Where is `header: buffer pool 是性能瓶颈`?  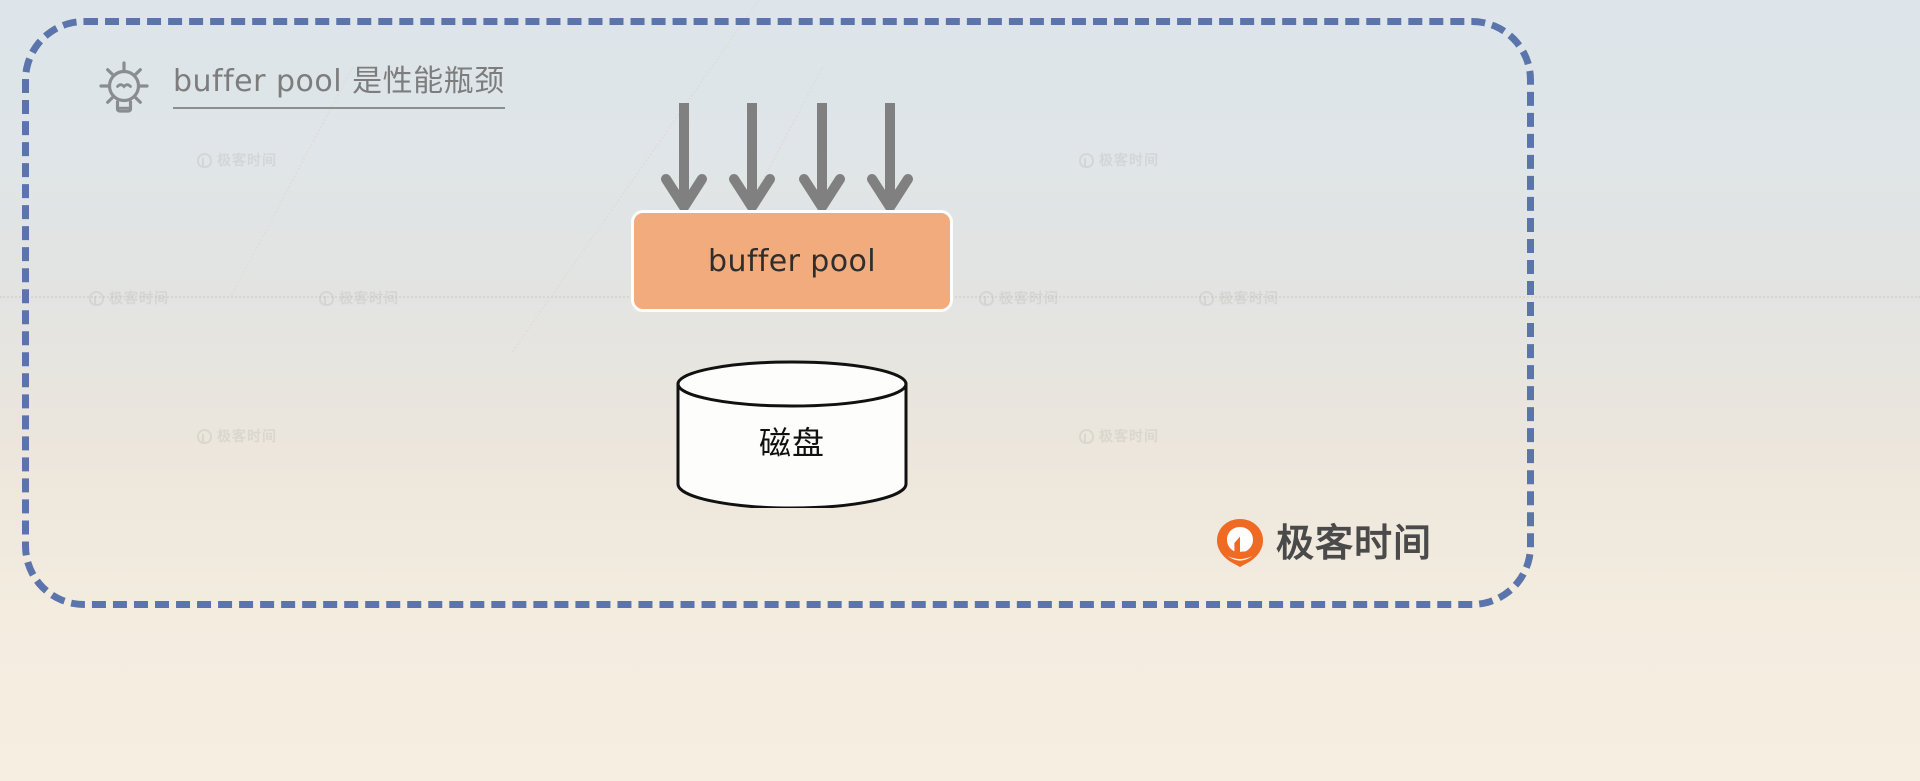 header: buffer pool 是性能瓶颈 is located at coordinates (300, 88).